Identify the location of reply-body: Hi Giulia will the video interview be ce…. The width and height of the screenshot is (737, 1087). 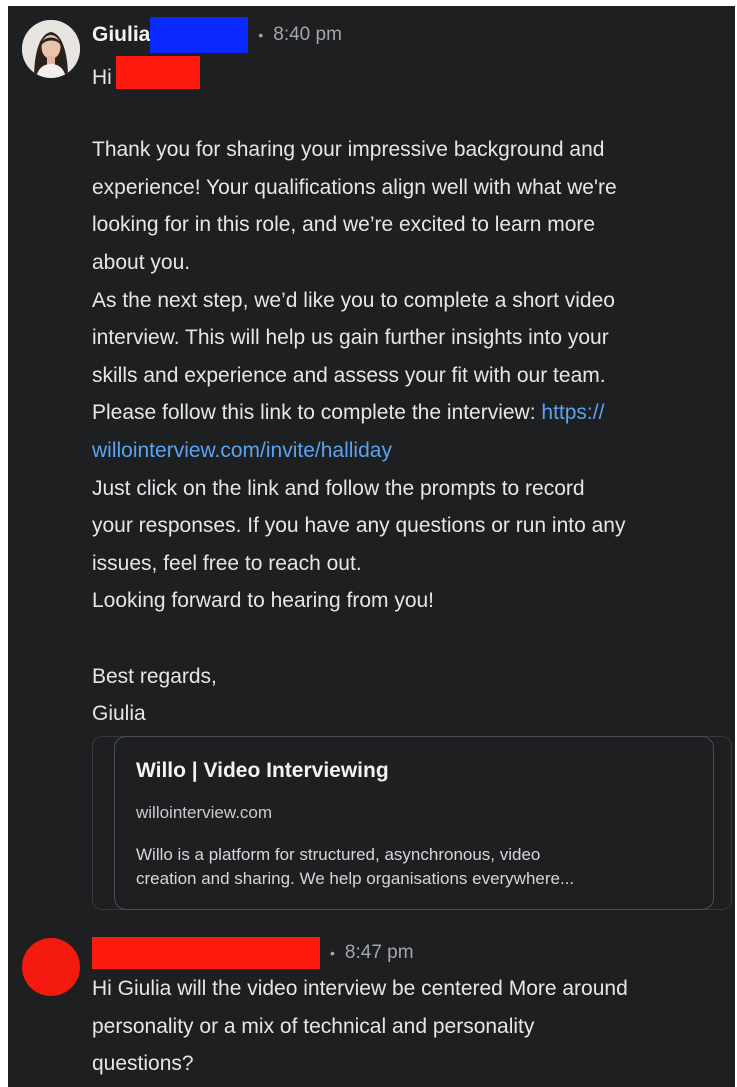
(412, 1026).